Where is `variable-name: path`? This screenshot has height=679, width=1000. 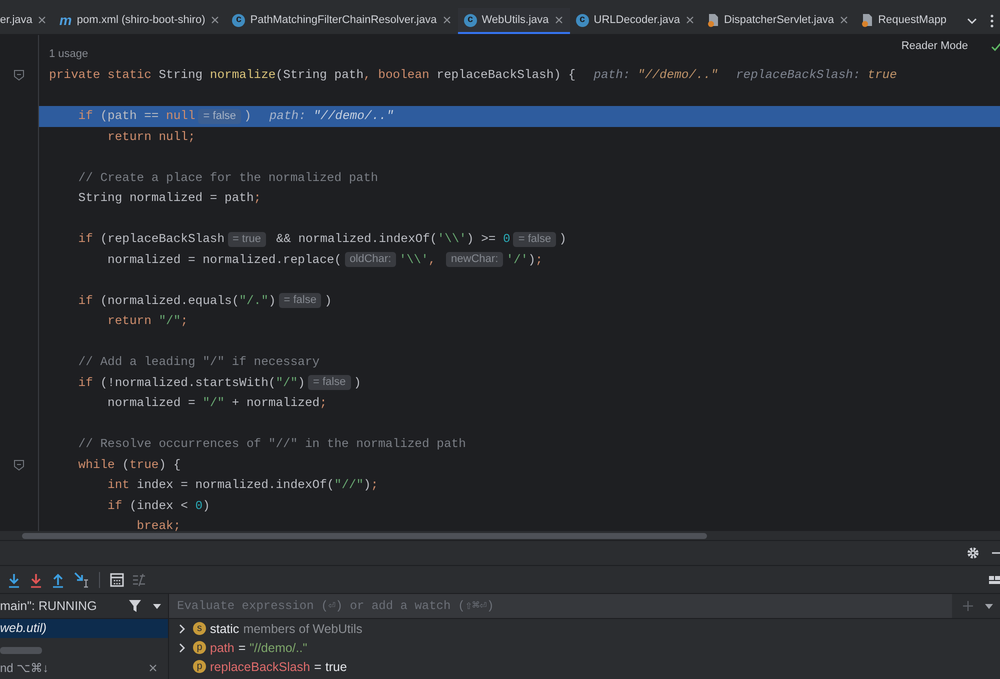
variable-name: path is located at coordinates (222, 647).